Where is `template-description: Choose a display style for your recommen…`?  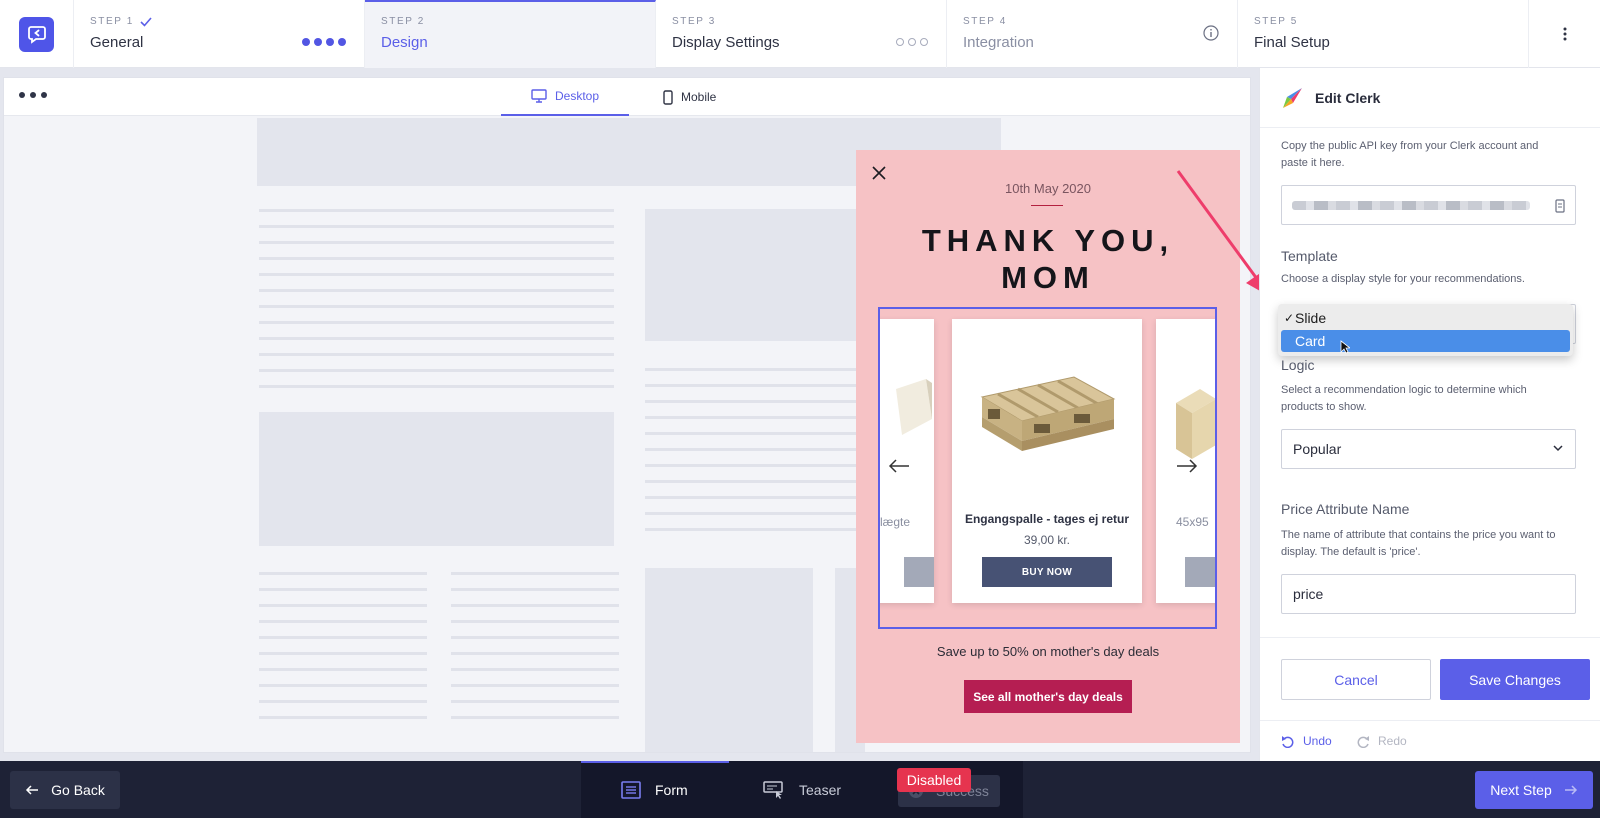
template-description: Choose a display style for your recommen… is located at coordinates (1403, 279).